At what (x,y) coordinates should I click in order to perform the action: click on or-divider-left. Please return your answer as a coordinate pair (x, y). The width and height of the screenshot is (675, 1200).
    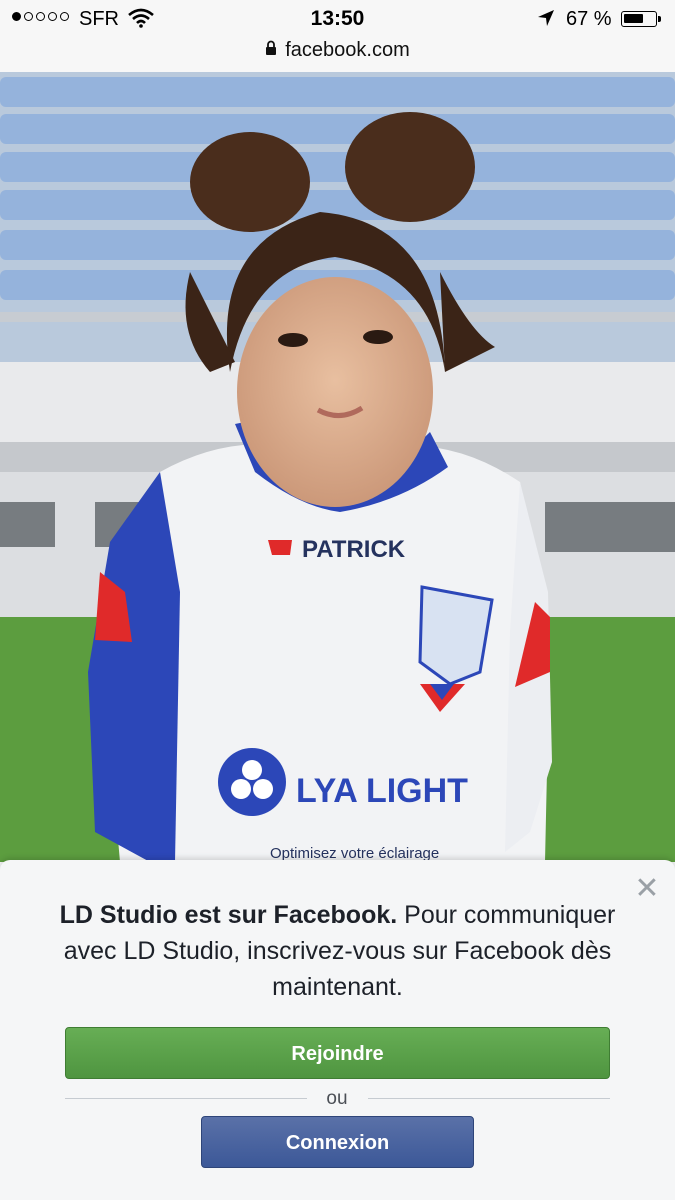
    Looking at the image, I should click on (186, 1098).